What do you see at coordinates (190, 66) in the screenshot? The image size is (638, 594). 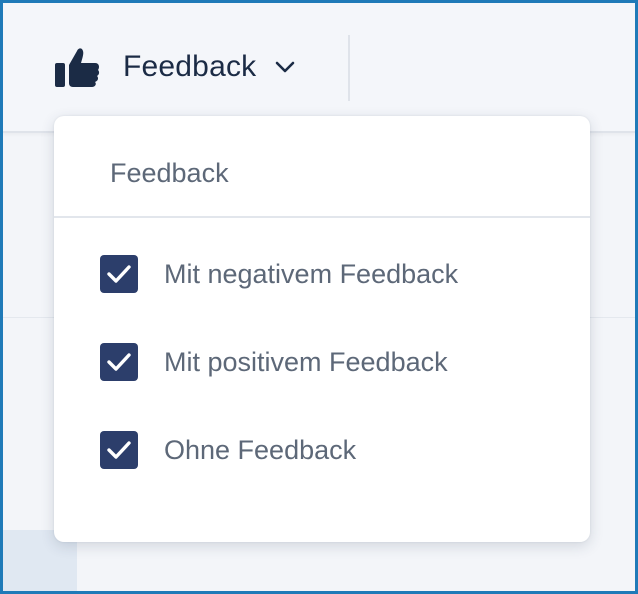 I see `feedback-filter-label: Feedback` at bounding box center [190, 66].